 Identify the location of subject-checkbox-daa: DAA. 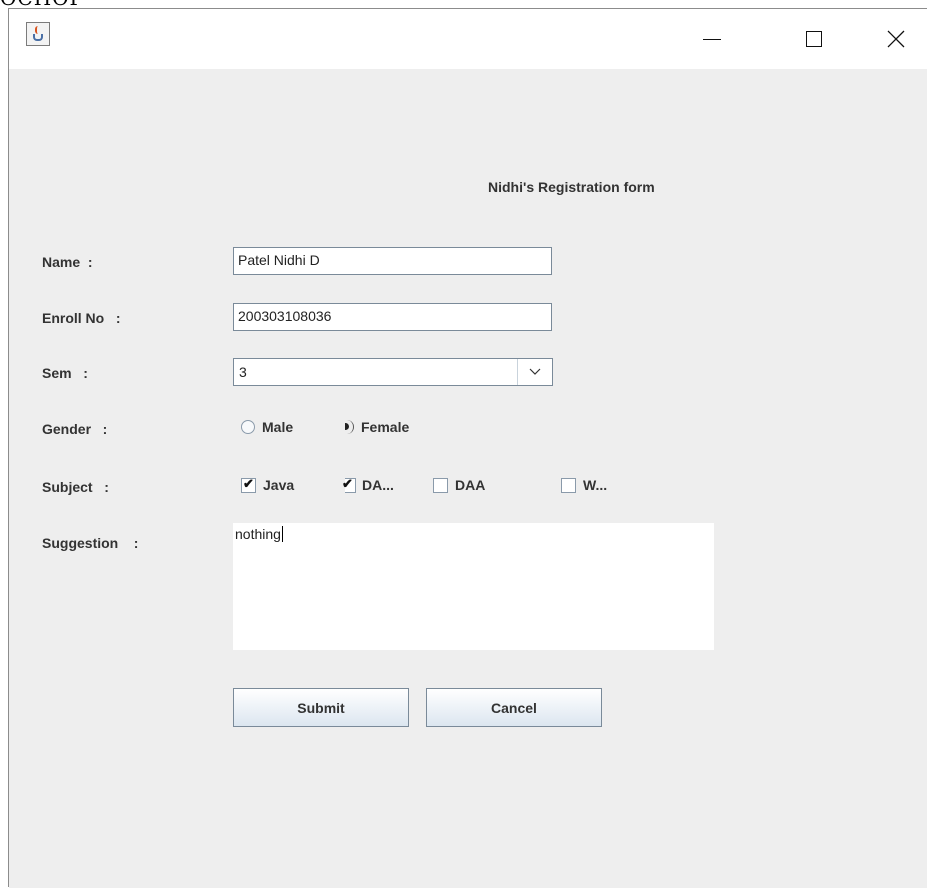
(459, 485).